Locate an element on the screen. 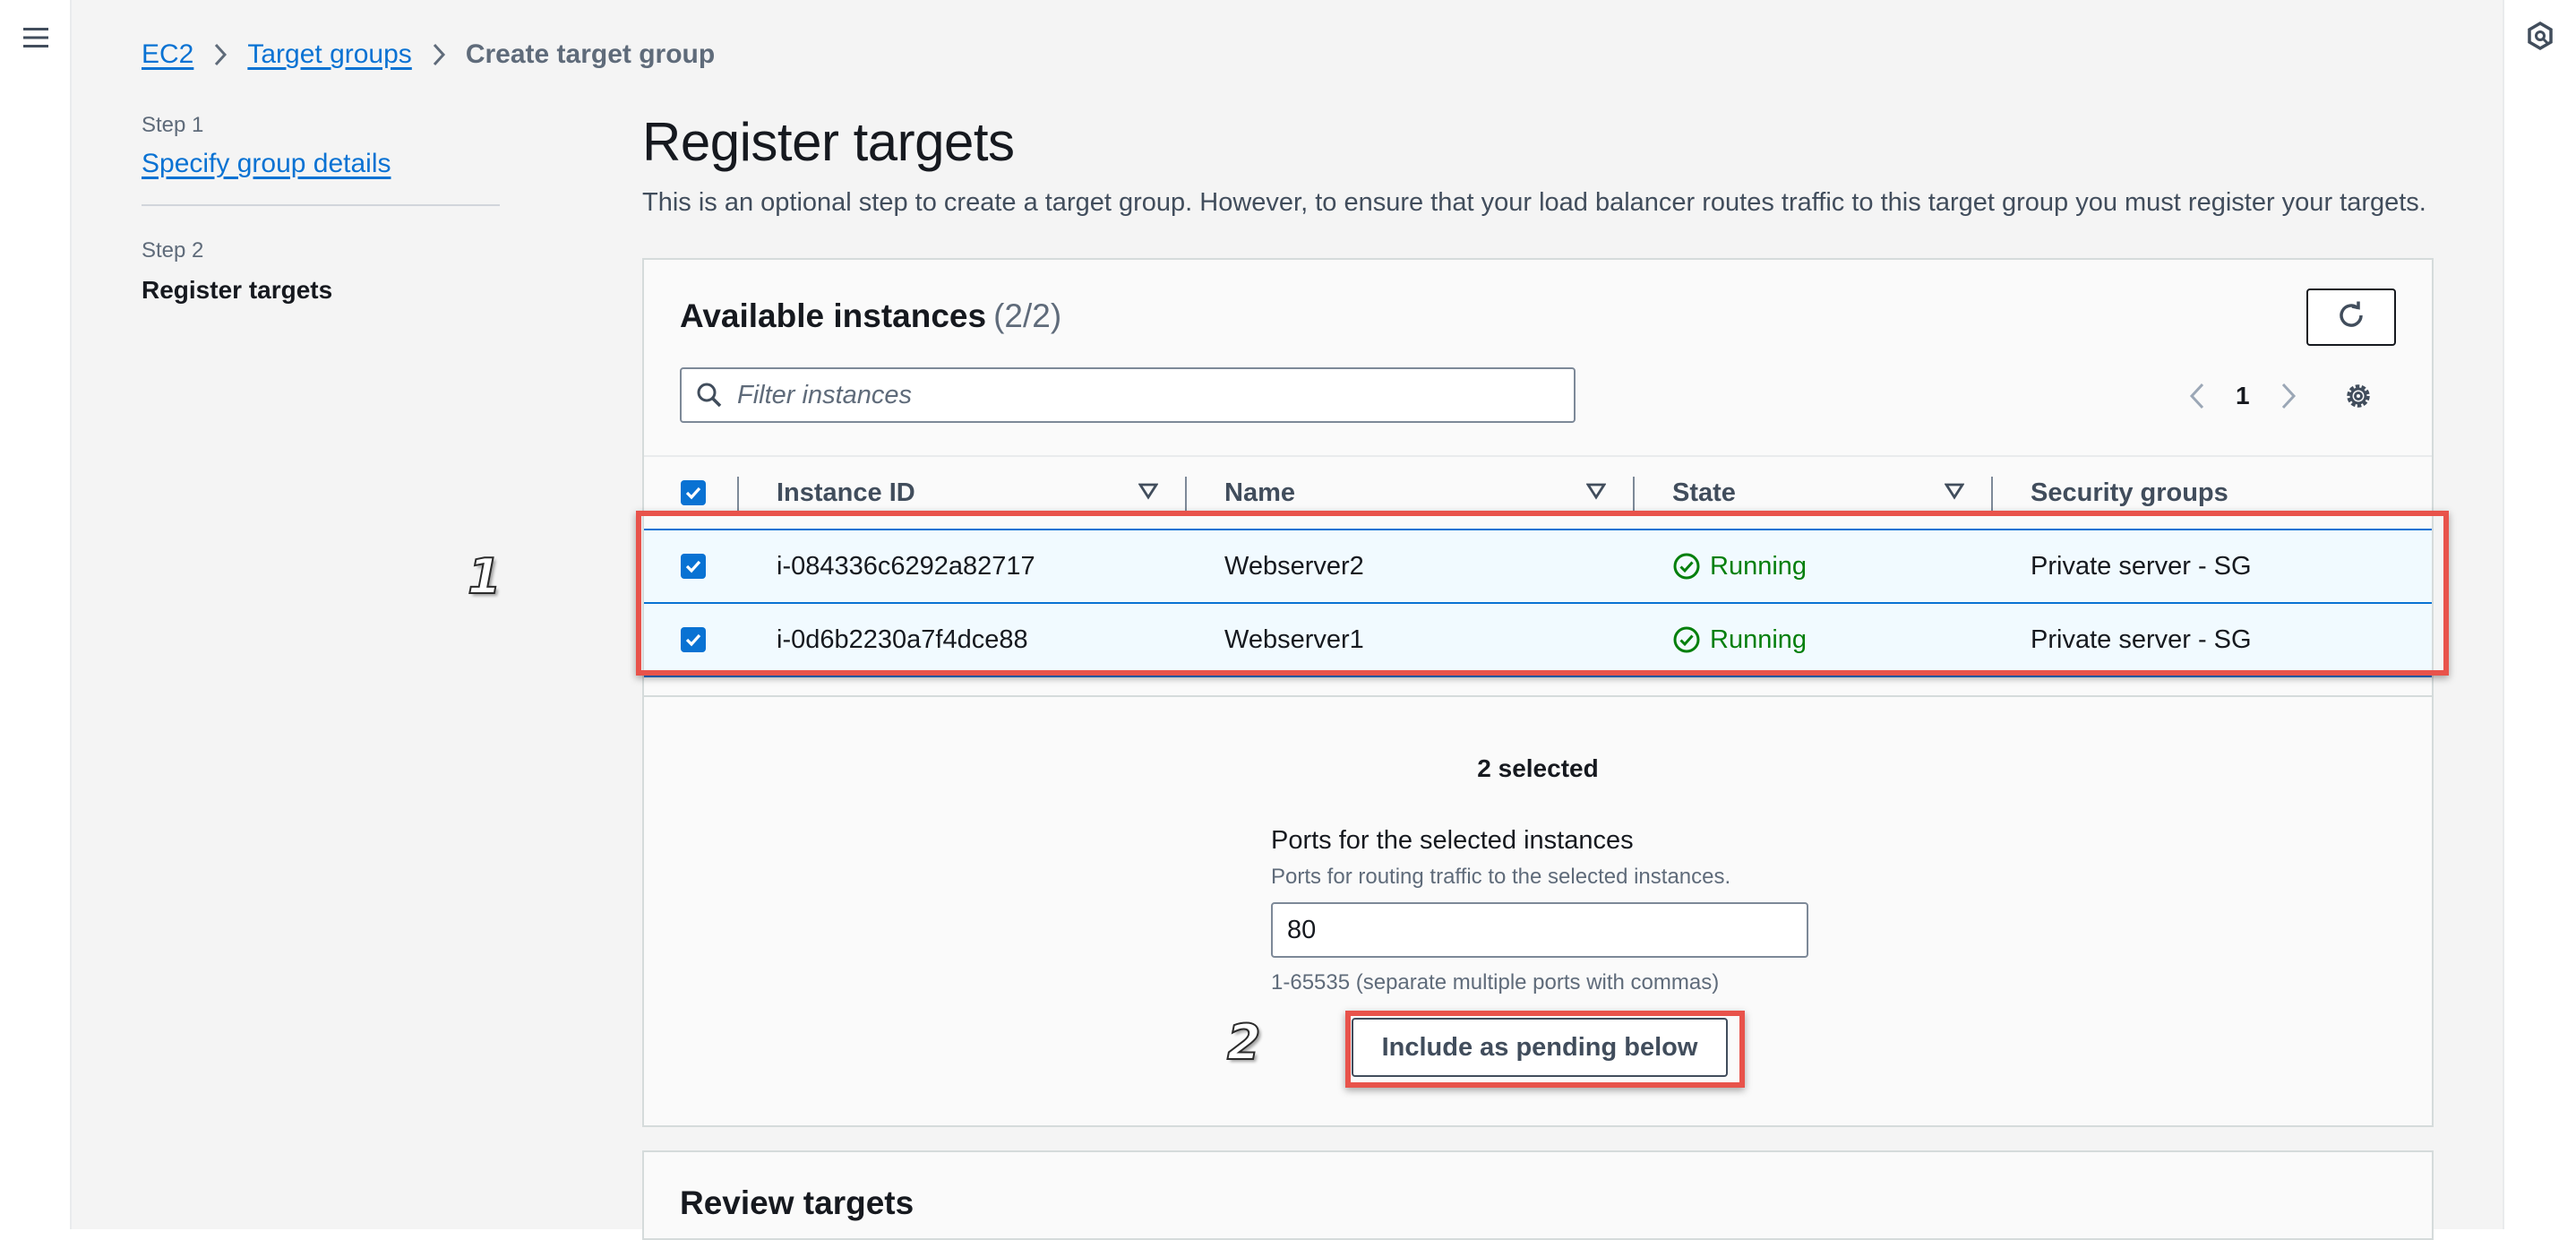  cell-name: Webserver1 is located at coordinates (1294, 639).